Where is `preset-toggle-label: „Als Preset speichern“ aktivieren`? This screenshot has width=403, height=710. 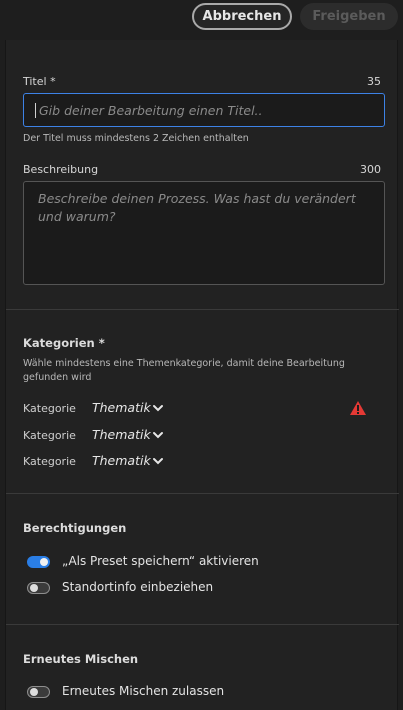
preset-toggle-label: „Als Preset speichern“ aktivieren is located at coordinates (160, 561).